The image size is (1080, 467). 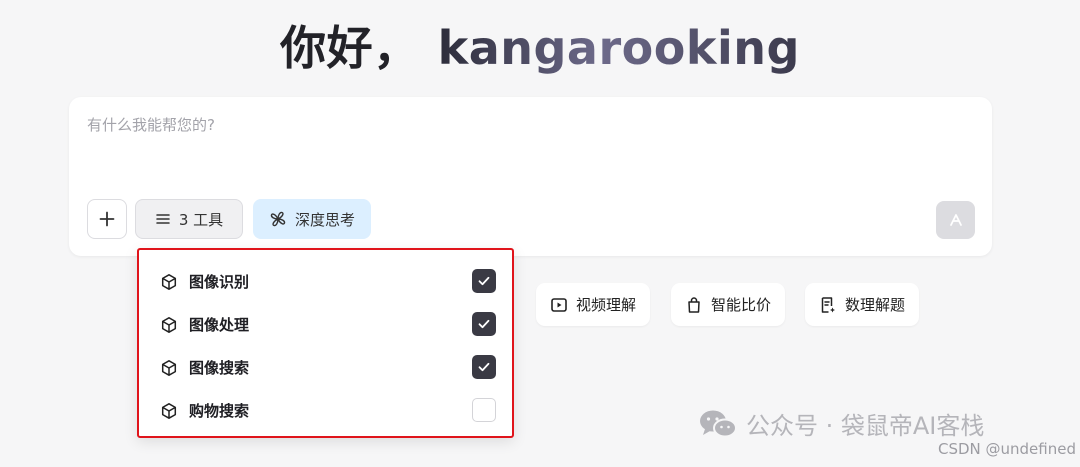 What do you see at coordinates (201, 219) in the screenshot?
I see `tools-button-label: 3 工具` at bounding box center [201, 219].